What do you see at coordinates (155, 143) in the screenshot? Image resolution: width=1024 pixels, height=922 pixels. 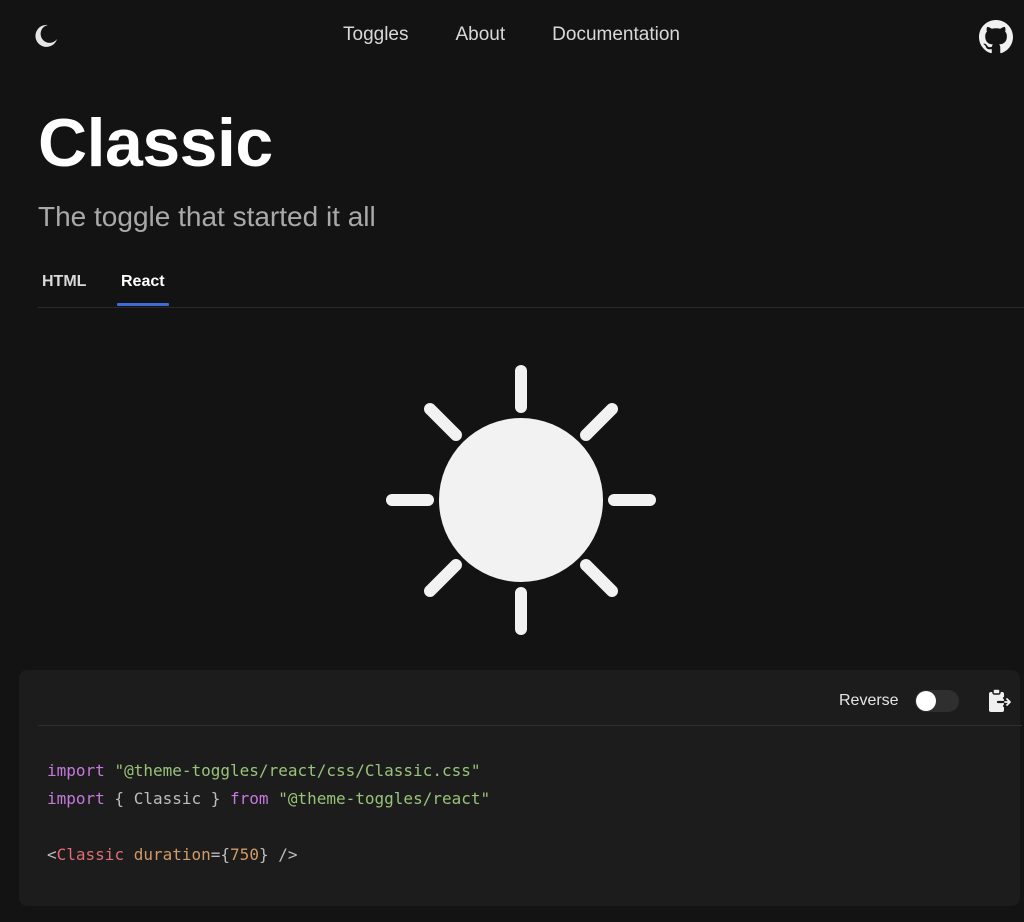 I see `page-title: Classic` at bounding box center [155, 143].